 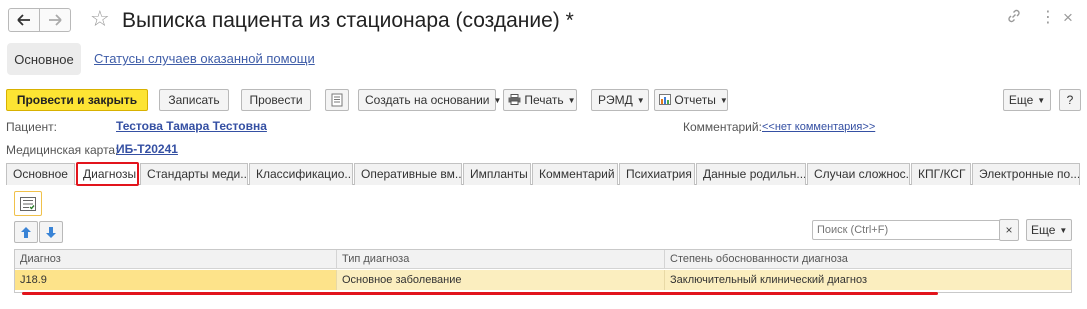 I want to click on row-highlight-underline, so click(x=480, y=293).